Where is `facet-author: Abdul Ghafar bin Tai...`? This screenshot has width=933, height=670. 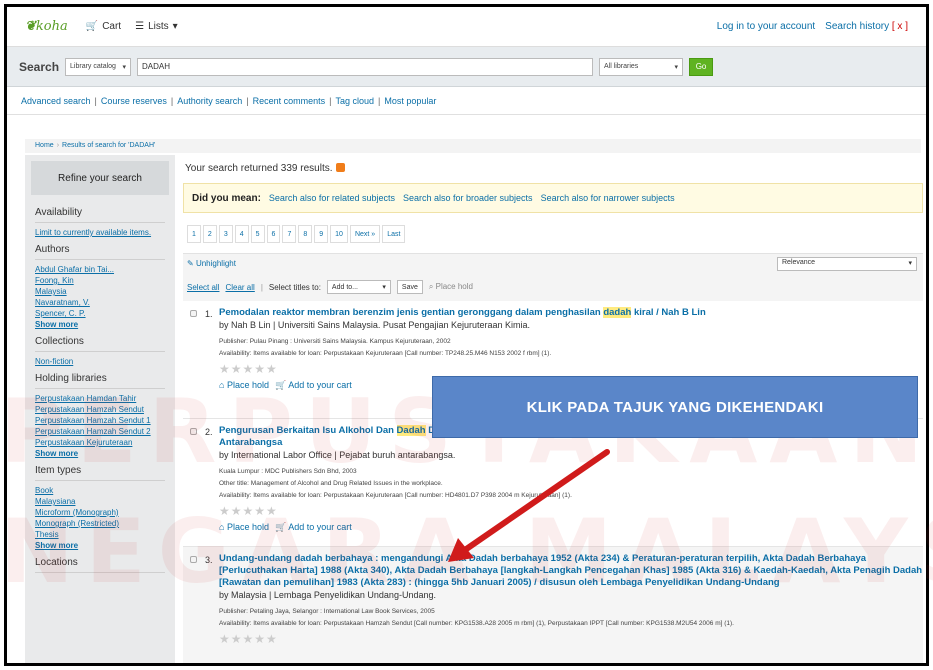 facet-author: Abdul Ghafar bin Tai... is located at coordinates (100, 269).